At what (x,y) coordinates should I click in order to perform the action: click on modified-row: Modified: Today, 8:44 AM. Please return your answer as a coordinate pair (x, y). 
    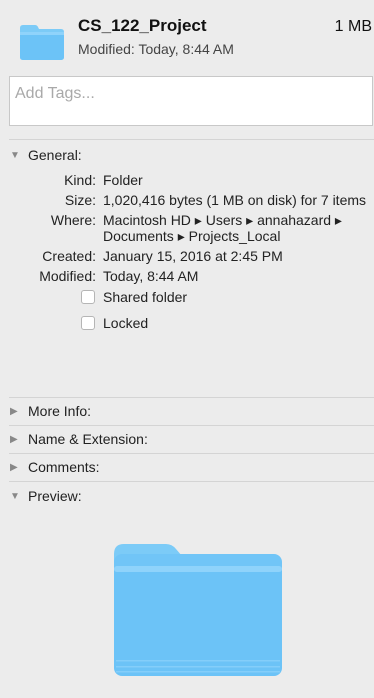
    Looking at the image, I should click on (189, 276).